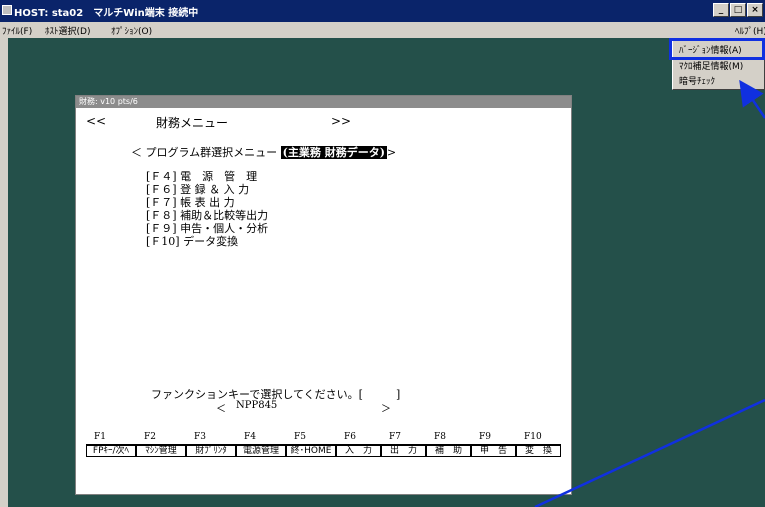 Image resolution: width=765 pixels, height=507 pixels. I want to click on next-page-marker: >>, so click(341, 121).